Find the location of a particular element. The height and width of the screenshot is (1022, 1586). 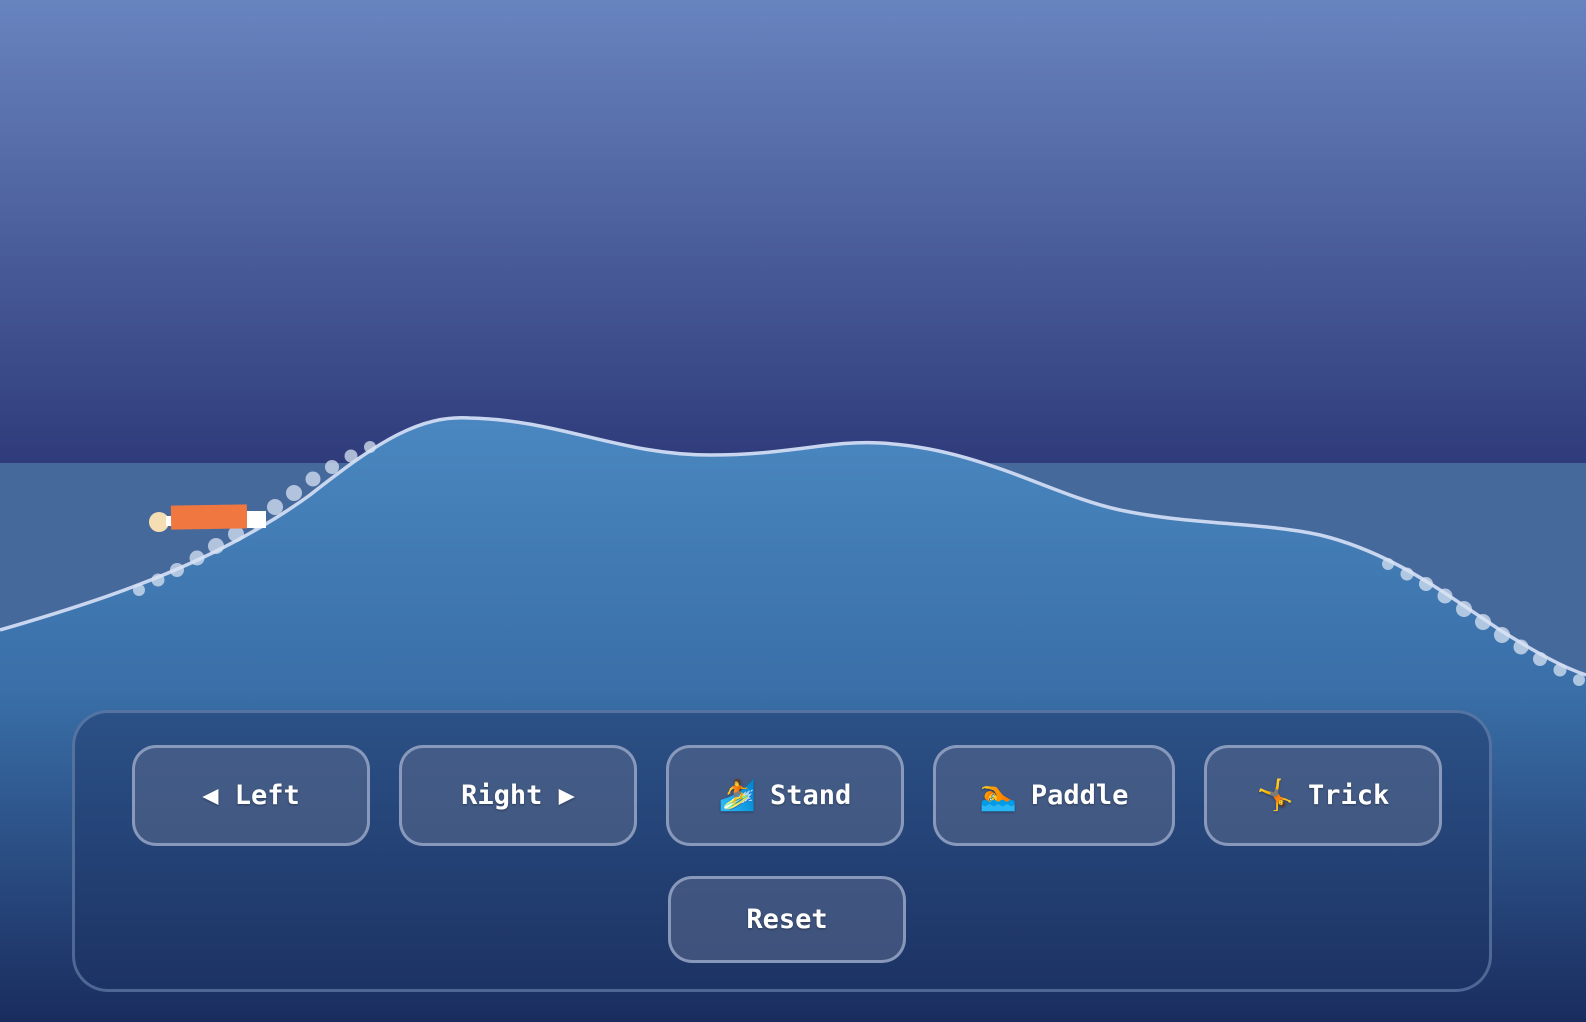

left-button-label: ◀ Left is located at coordinates (251, 795).